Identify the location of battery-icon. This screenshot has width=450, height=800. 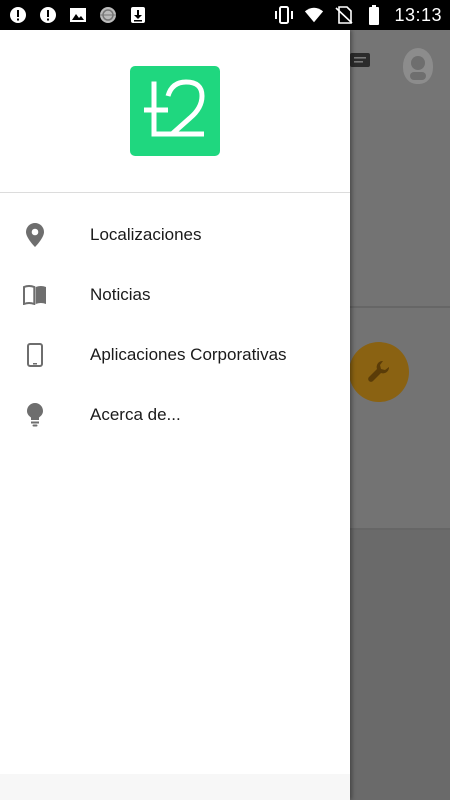
(374, 15).